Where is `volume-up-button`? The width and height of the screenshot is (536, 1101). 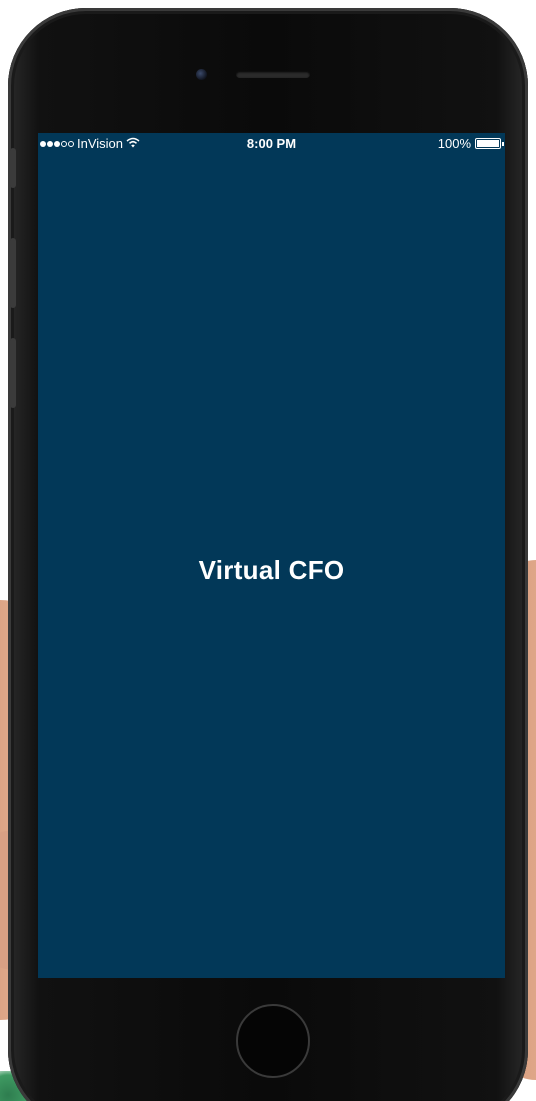
volume-up-button is located at coordinates (13, 273).